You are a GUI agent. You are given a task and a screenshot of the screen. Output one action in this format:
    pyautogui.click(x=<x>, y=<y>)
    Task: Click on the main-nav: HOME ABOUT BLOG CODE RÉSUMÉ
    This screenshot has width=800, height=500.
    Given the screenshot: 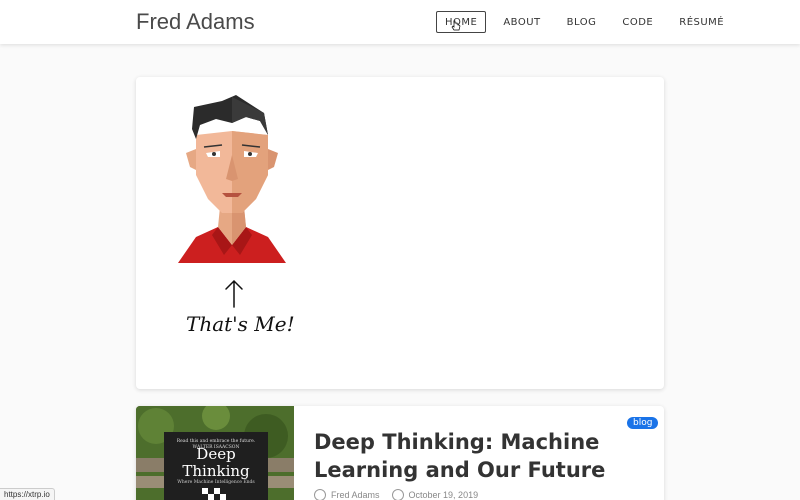 What is the action you would take?
    pyautogui.click(x=588, y=22)
    